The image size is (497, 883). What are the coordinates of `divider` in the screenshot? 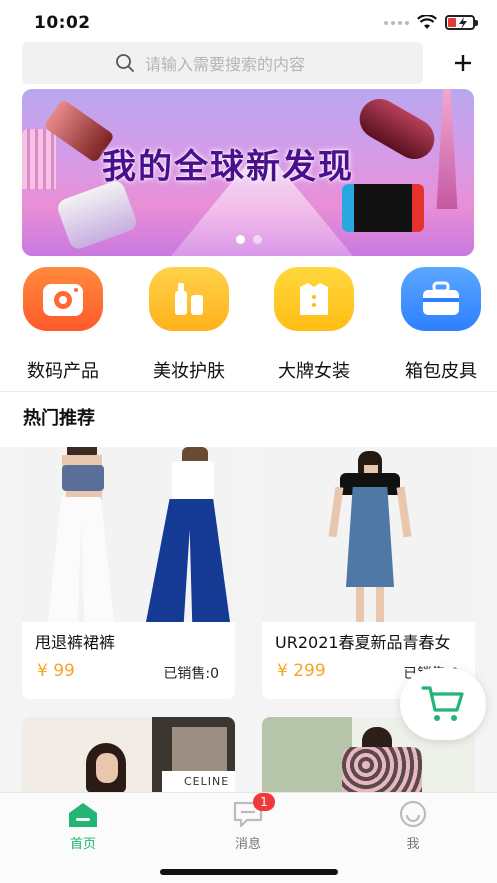 It's located at (248, 391).